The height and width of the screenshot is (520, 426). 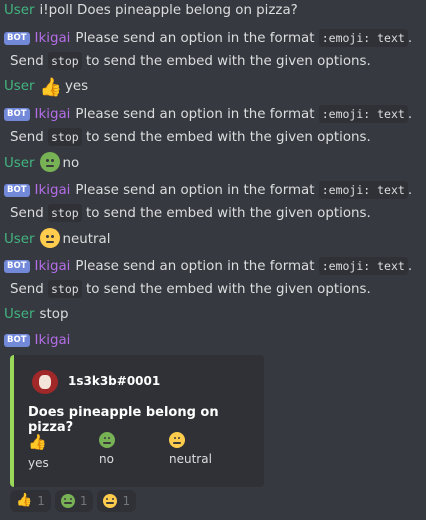 What do you see at coordinates (199, 449) in the screenshot?
I see `poll-option: neutral` at bounding box center [199, 449].